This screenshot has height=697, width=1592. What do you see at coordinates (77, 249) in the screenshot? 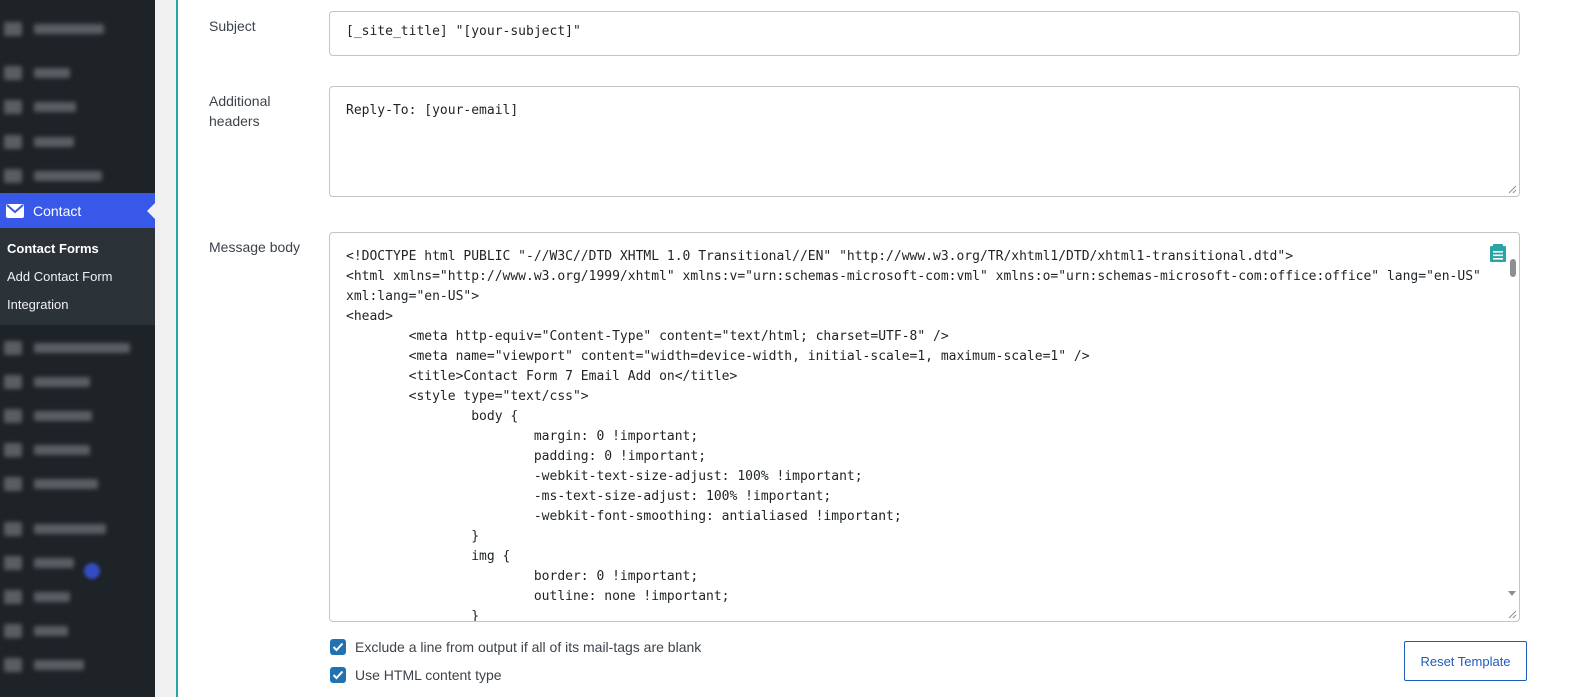
I see `submenu-contact-forms: Contact Forms` at bounding box center [77, 249].